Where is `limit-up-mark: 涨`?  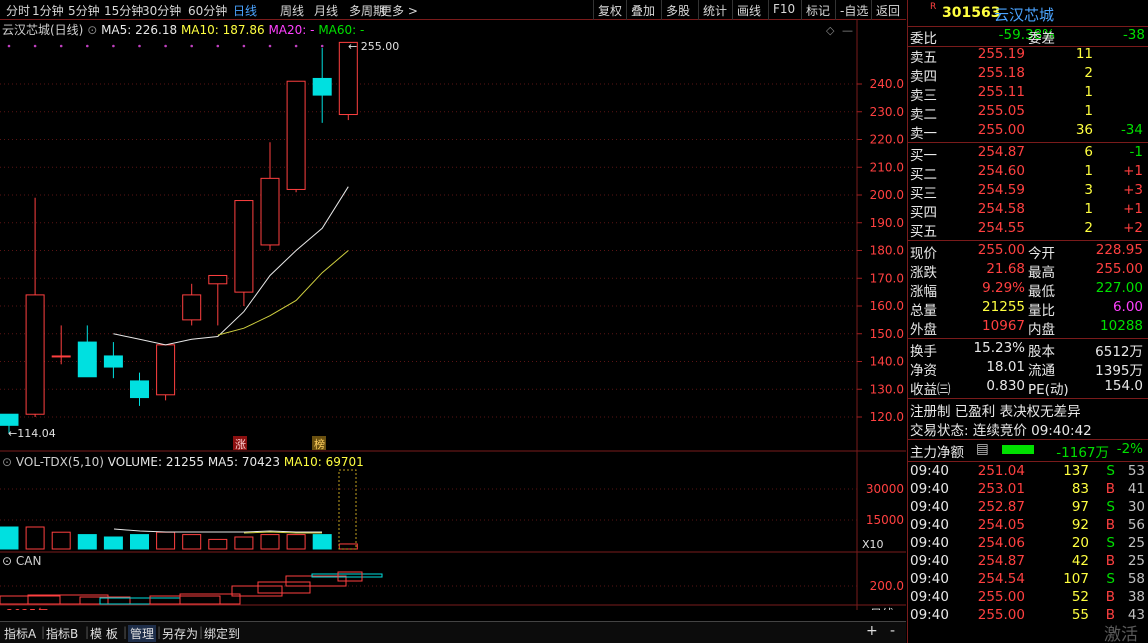 limit-up-mark: 涨 is located at coordinates (240, 444).